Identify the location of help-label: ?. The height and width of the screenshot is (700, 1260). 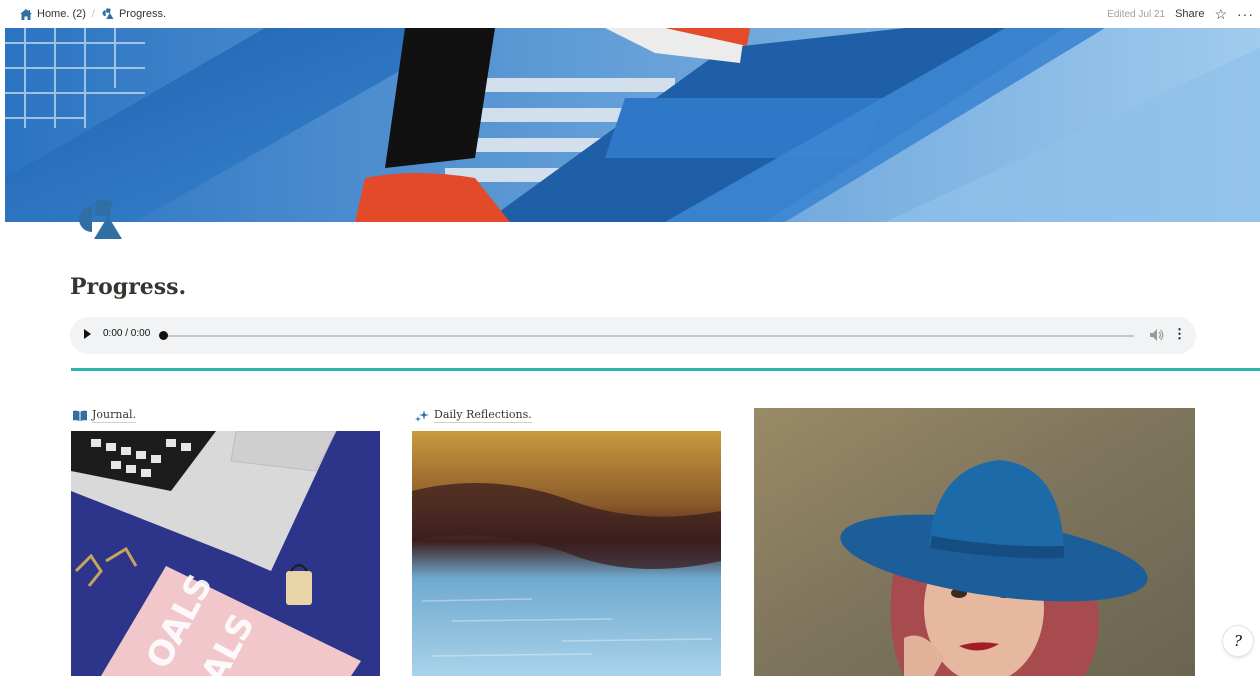
(1238, 641).